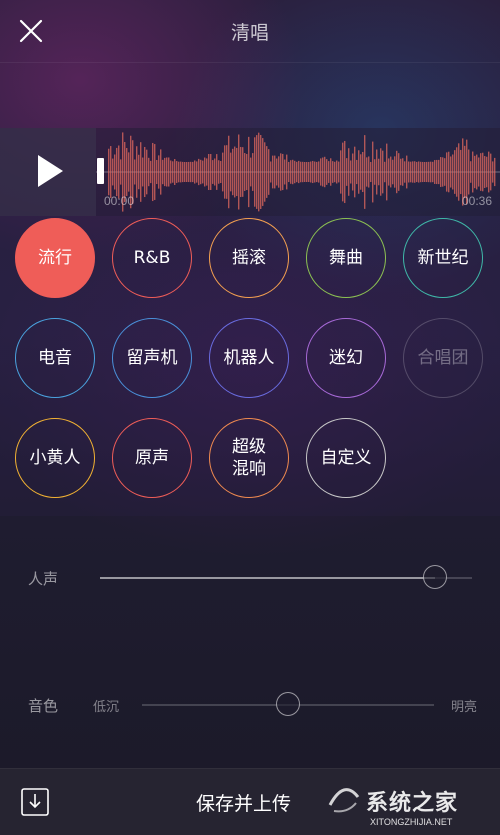 This screenshot has height=835, width=500. I want to click on effect-button: 原声, so click(152, 458).